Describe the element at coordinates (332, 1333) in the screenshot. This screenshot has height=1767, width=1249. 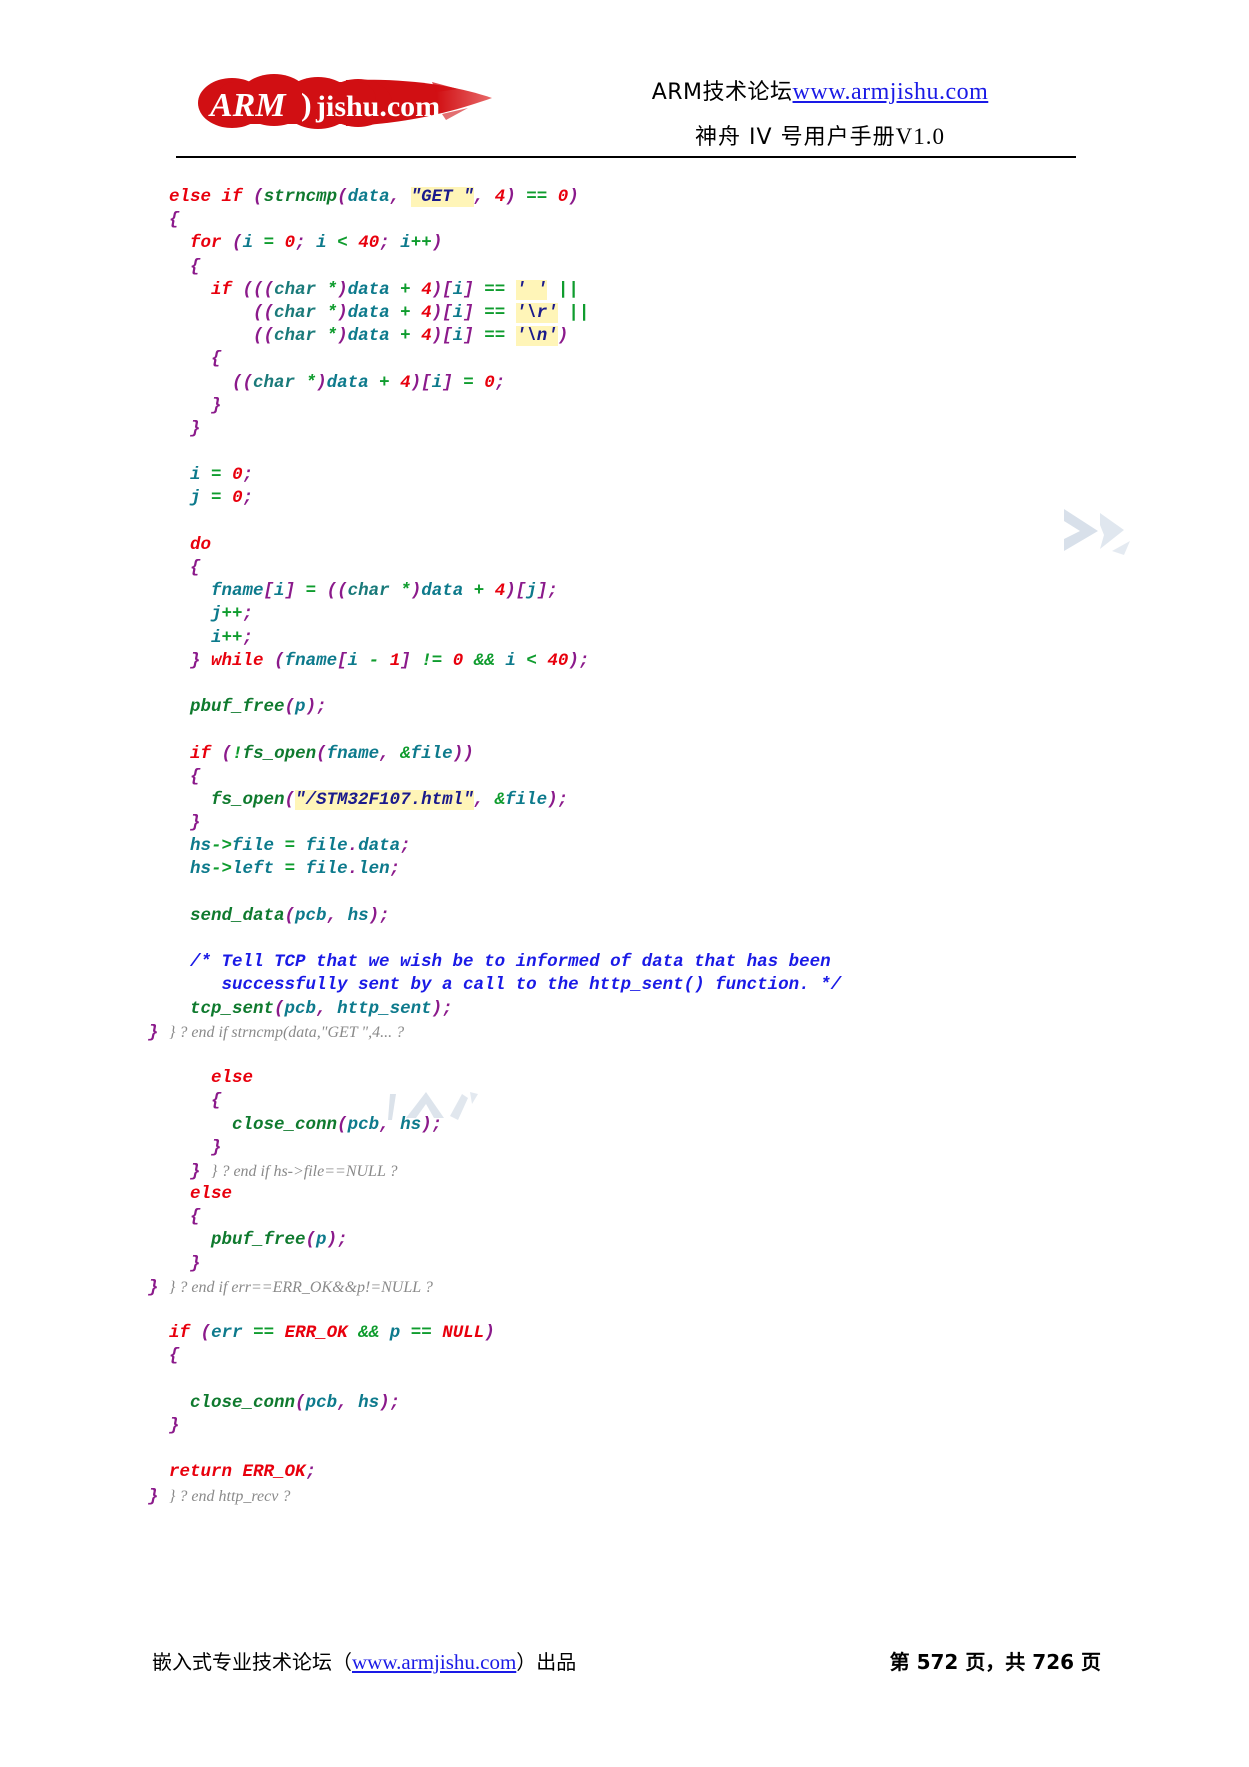
I see `code-line: if (err == ERR_OK && p == NULL)` at that location.